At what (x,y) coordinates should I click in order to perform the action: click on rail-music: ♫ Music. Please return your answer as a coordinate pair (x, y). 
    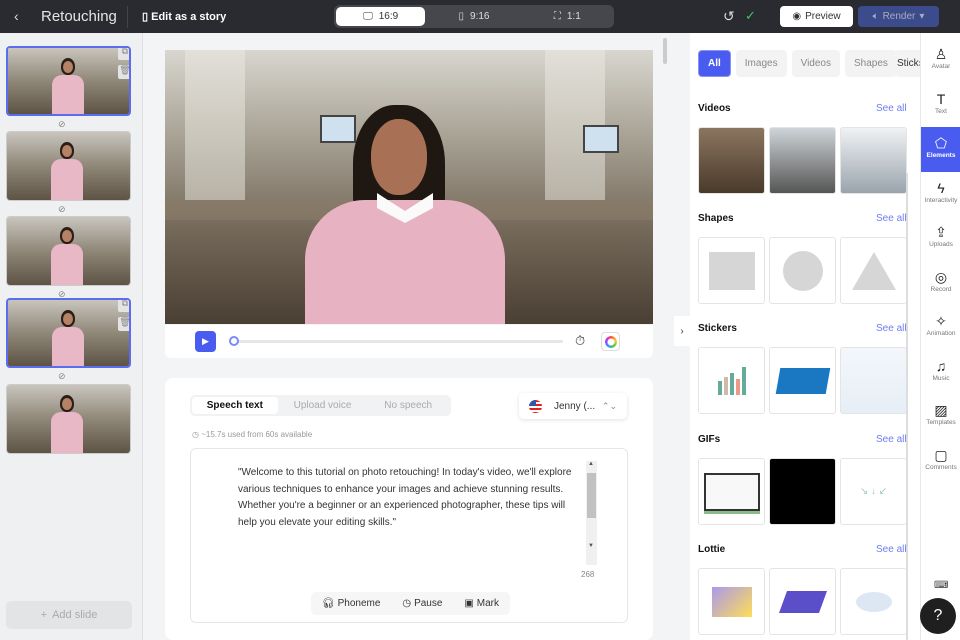
    Looking at the image, I should click on (940, 372).